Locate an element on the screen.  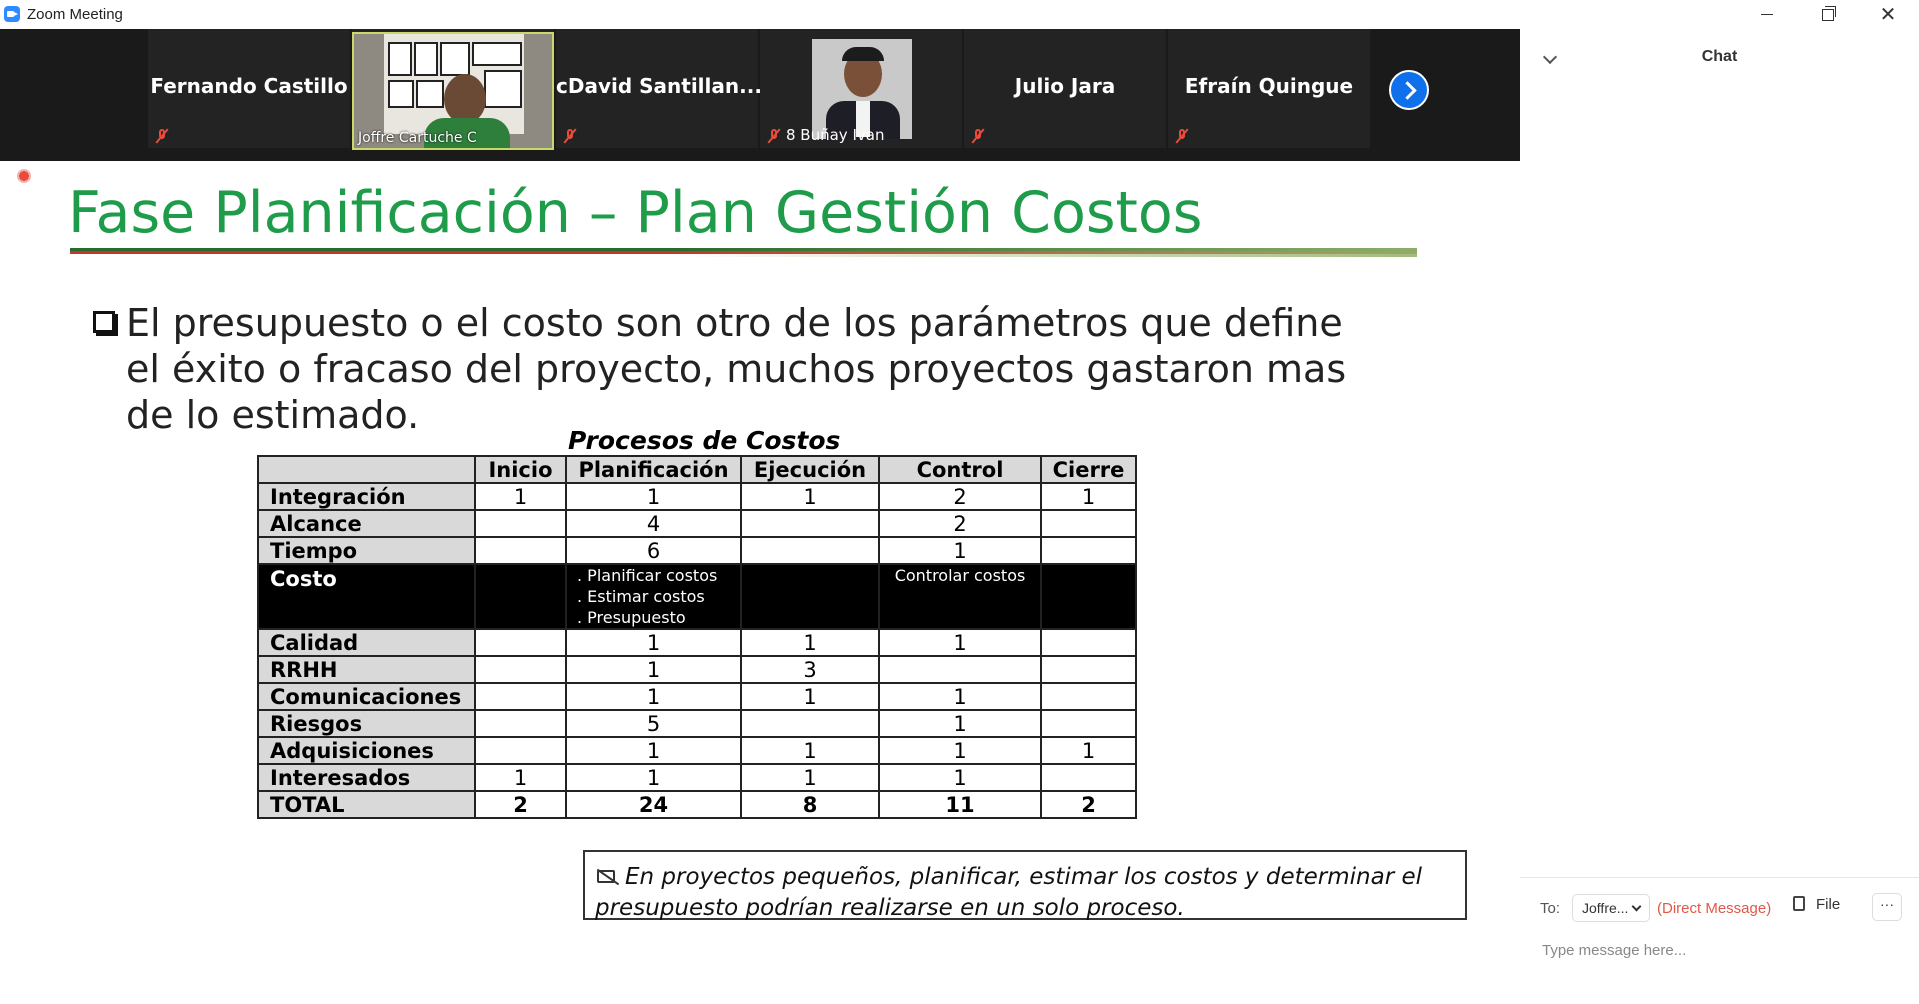
more-options-button: ··· is located at coordinates (1887, 907).